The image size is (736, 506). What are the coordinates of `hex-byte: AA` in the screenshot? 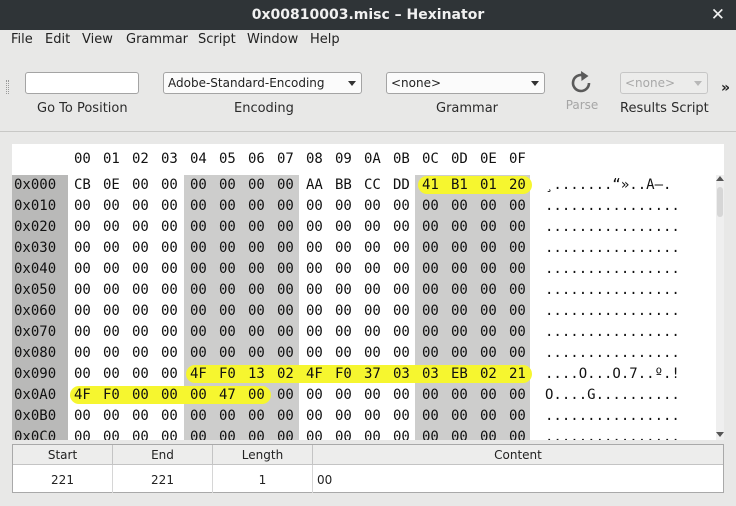 It's located at (314, 185).